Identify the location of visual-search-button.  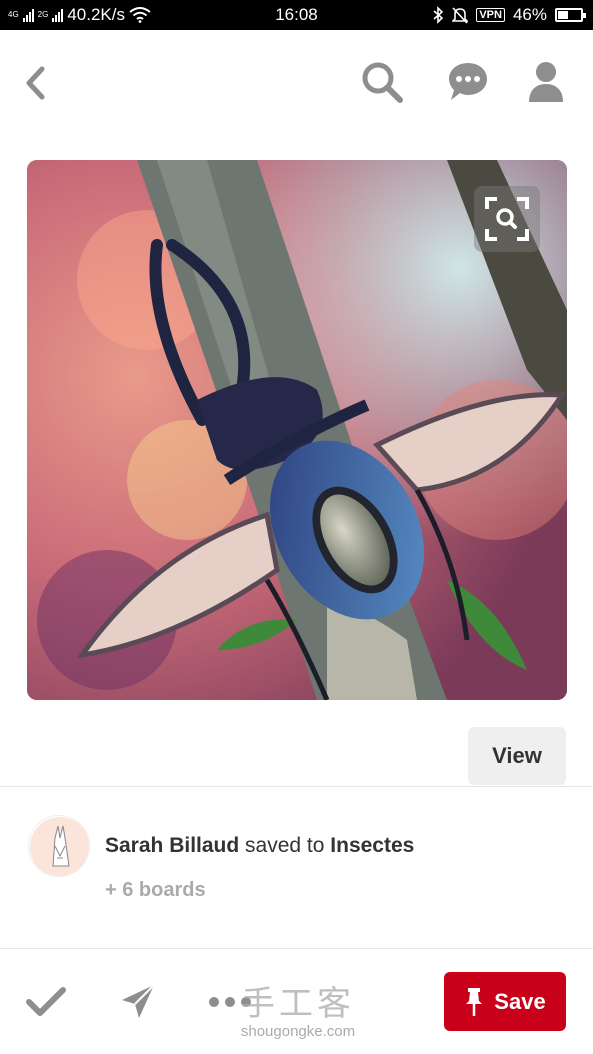
(507, 219).